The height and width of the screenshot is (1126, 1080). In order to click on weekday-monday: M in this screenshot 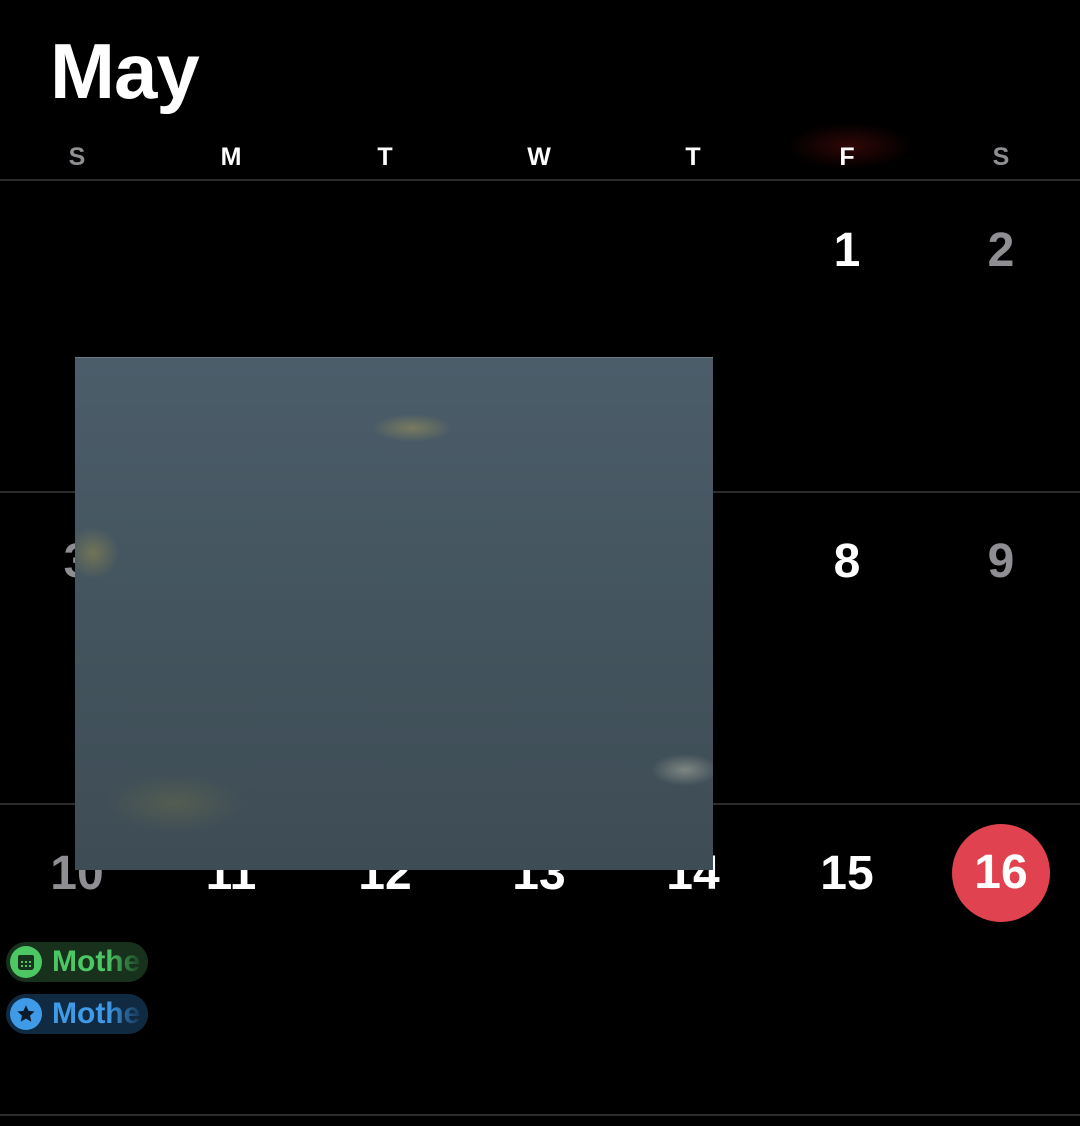, I will do `click(231, 157)`.